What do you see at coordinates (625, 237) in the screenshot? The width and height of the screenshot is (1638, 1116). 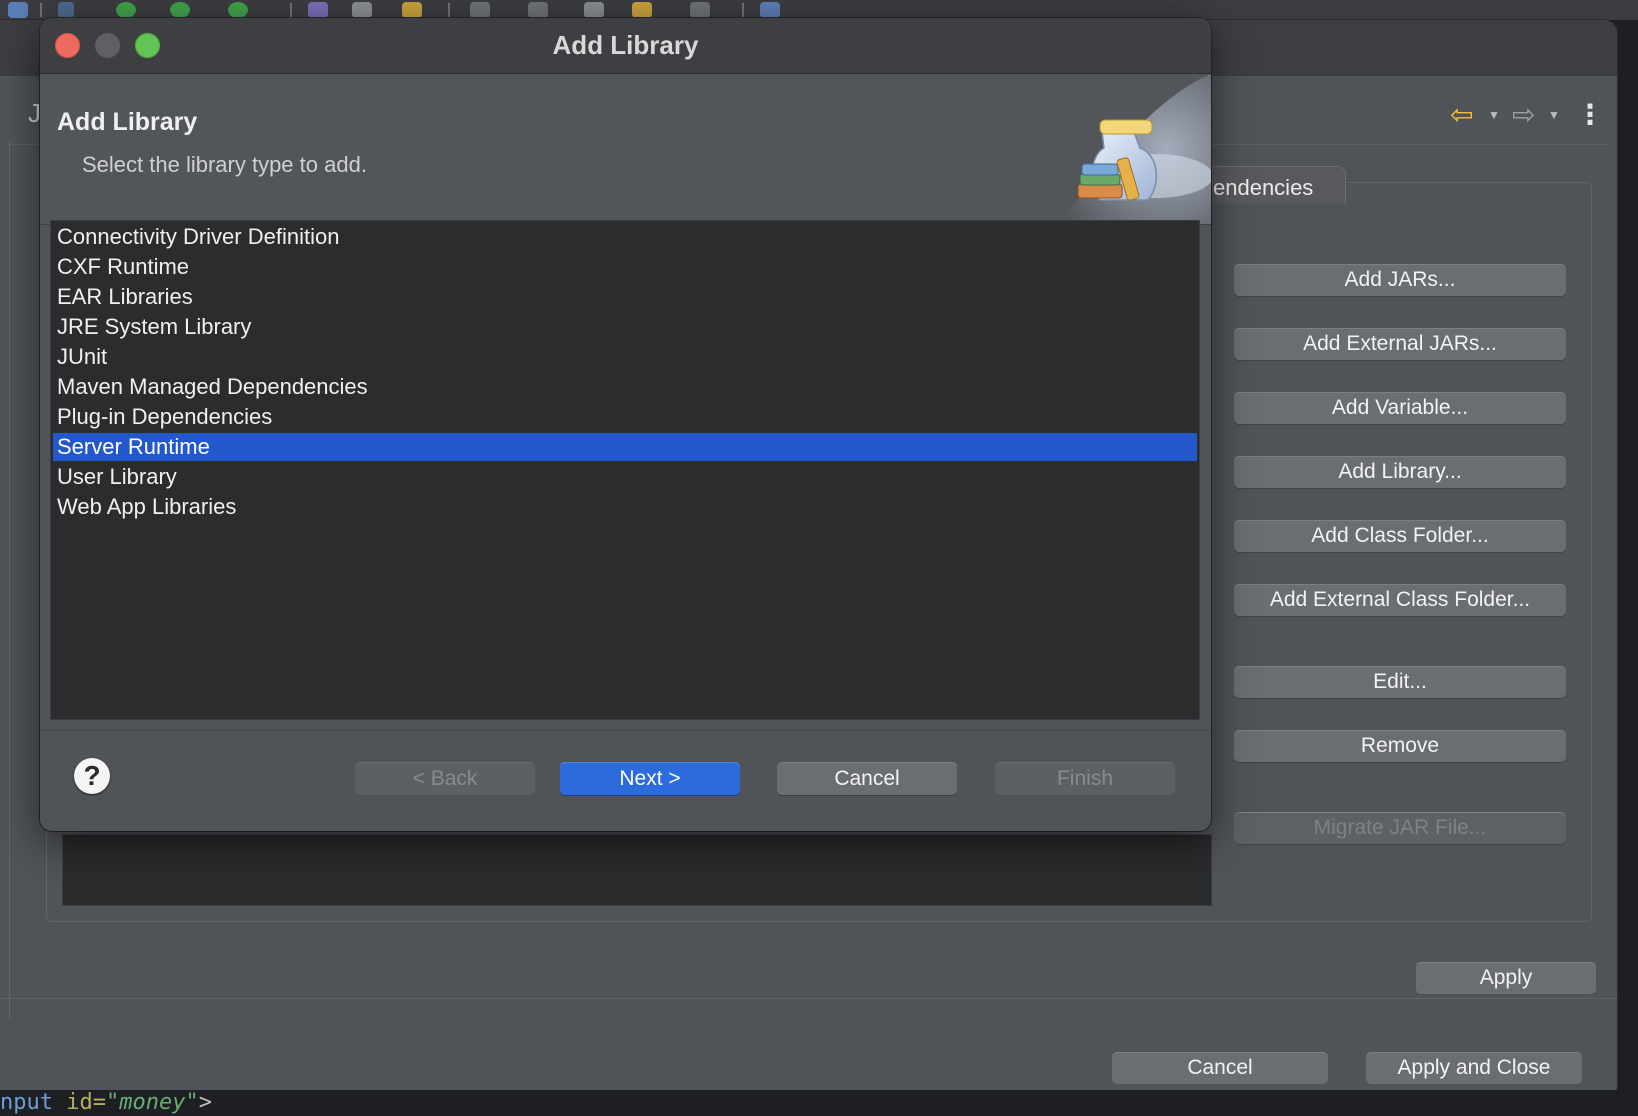 I see `list-item: Connectivity Driver Definition` at bounding box center [625, 237].